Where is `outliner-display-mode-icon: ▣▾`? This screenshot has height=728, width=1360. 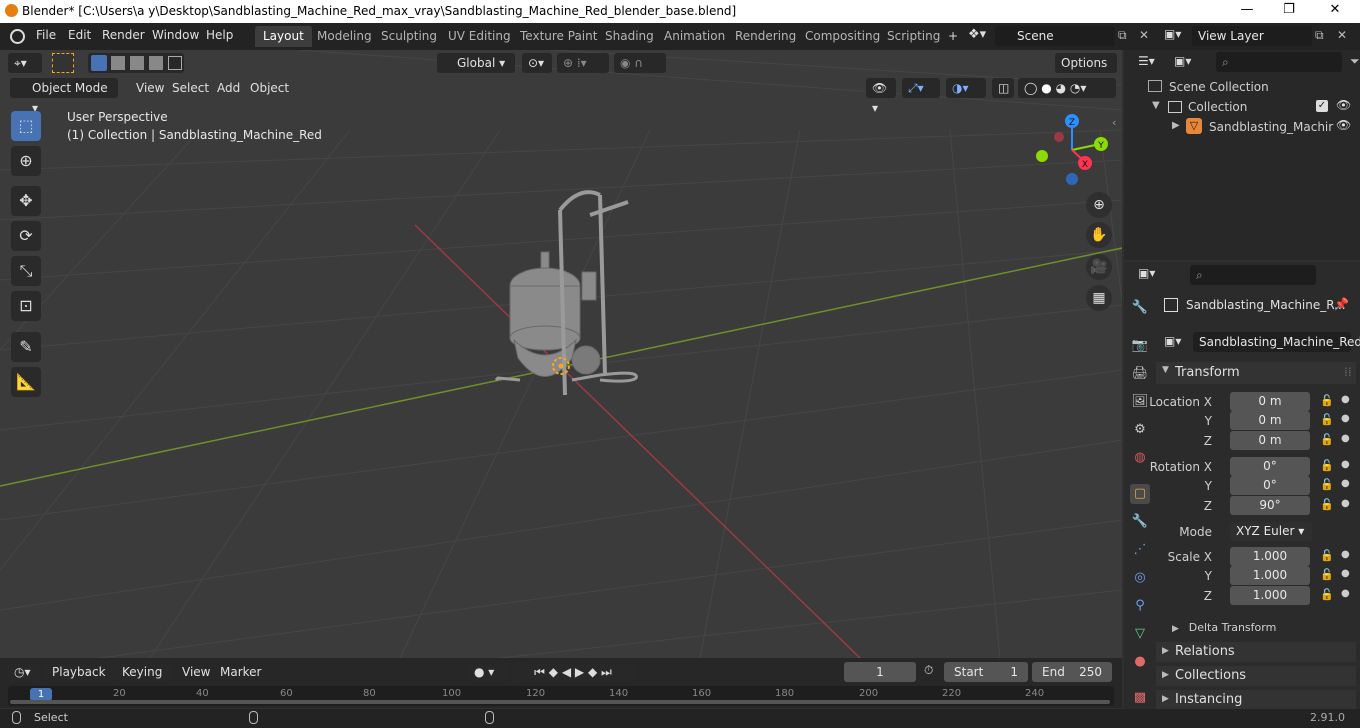 outliner-display-mode-icon: ▣▾ is located at coordinates (1182, 61).